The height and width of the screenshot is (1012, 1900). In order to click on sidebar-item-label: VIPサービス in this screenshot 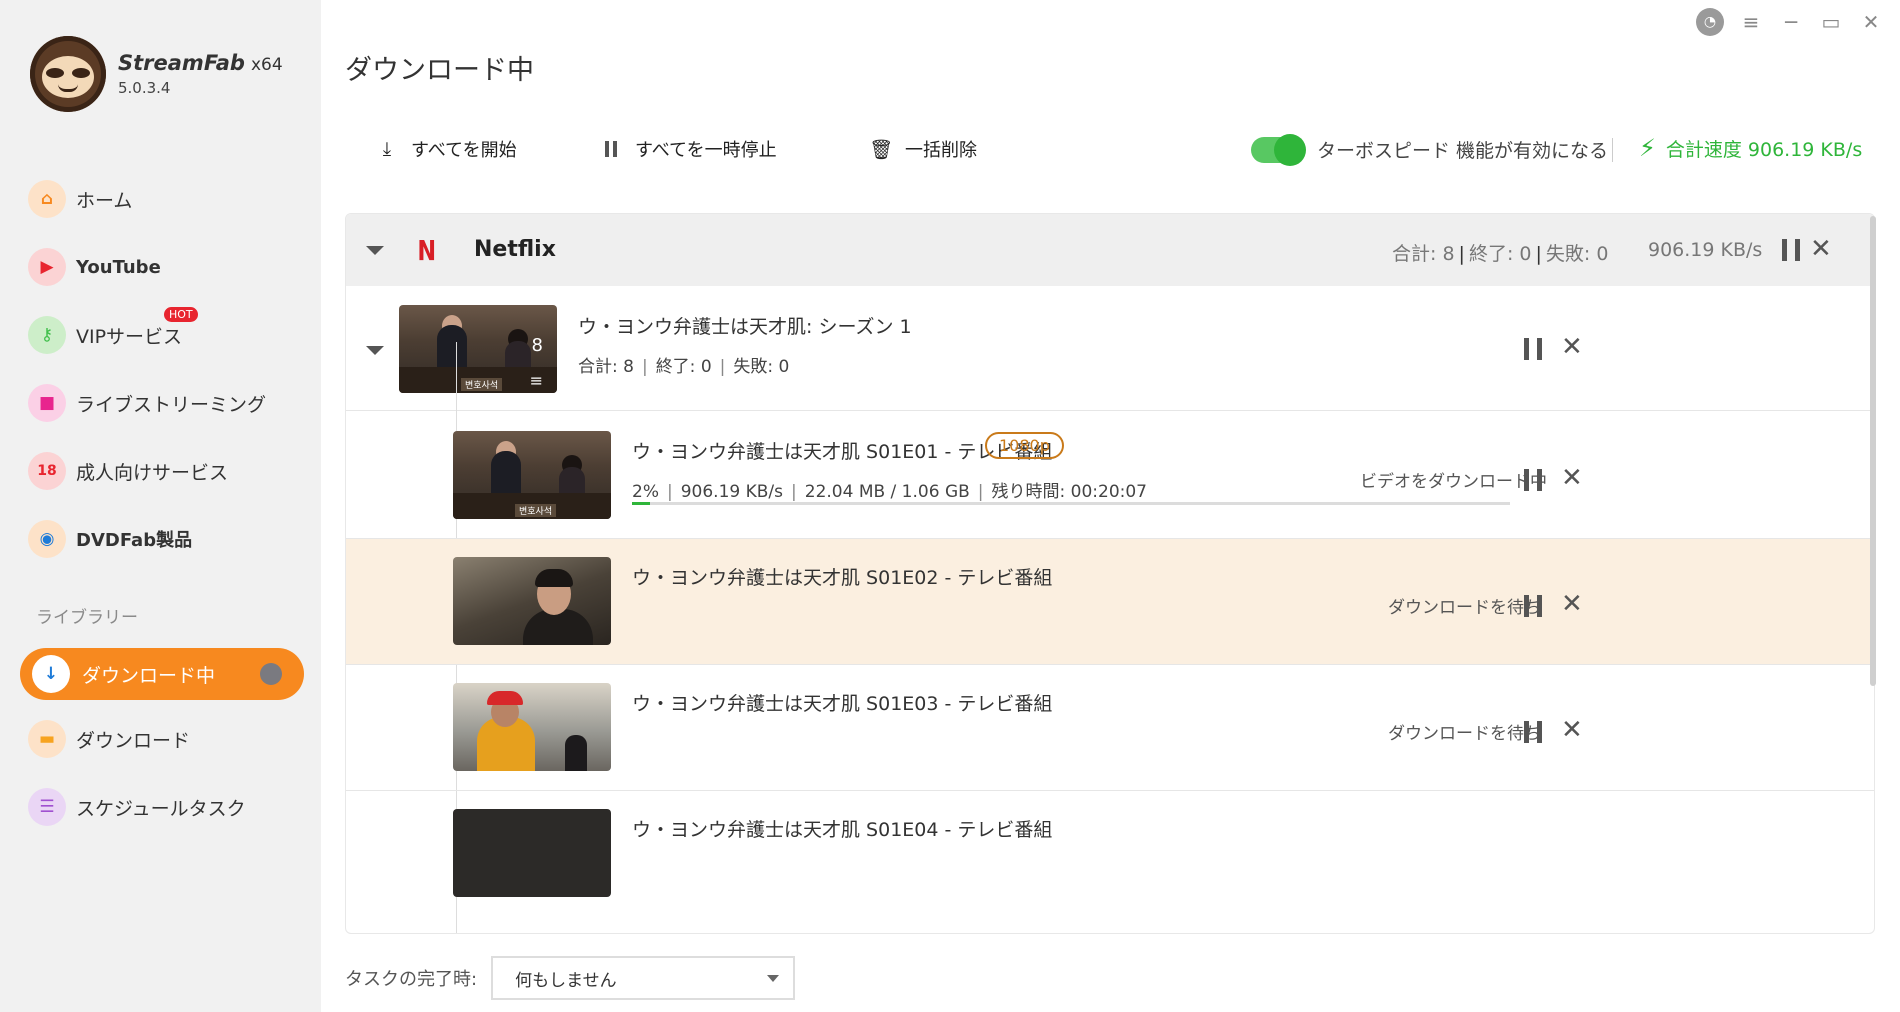, I will do `click(129, 336)`.